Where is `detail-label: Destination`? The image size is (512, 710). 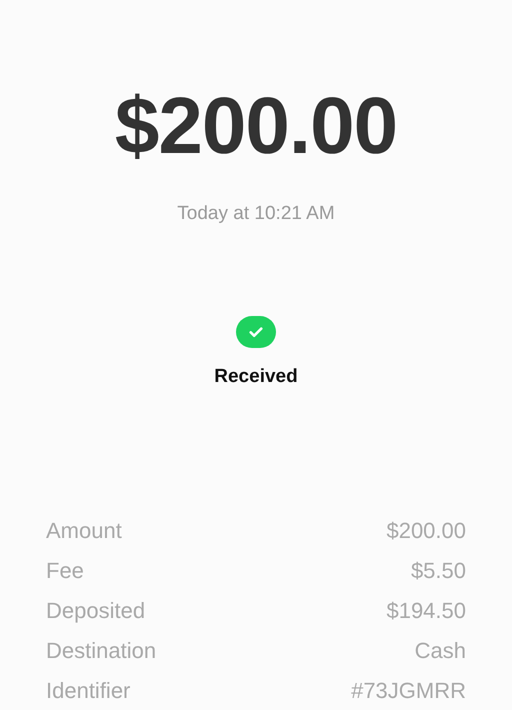
detail-label: Destination is located at coordinates (101, 650).